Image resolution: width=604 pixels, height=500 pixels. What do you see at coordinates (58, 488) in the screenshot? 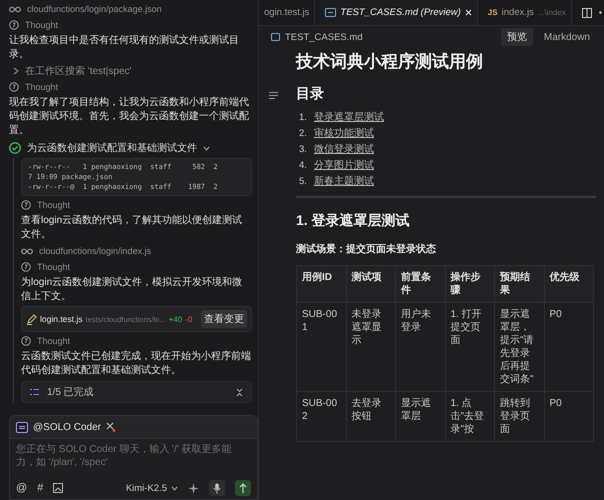
I see `image-icon` at bounding box center [58, 488].